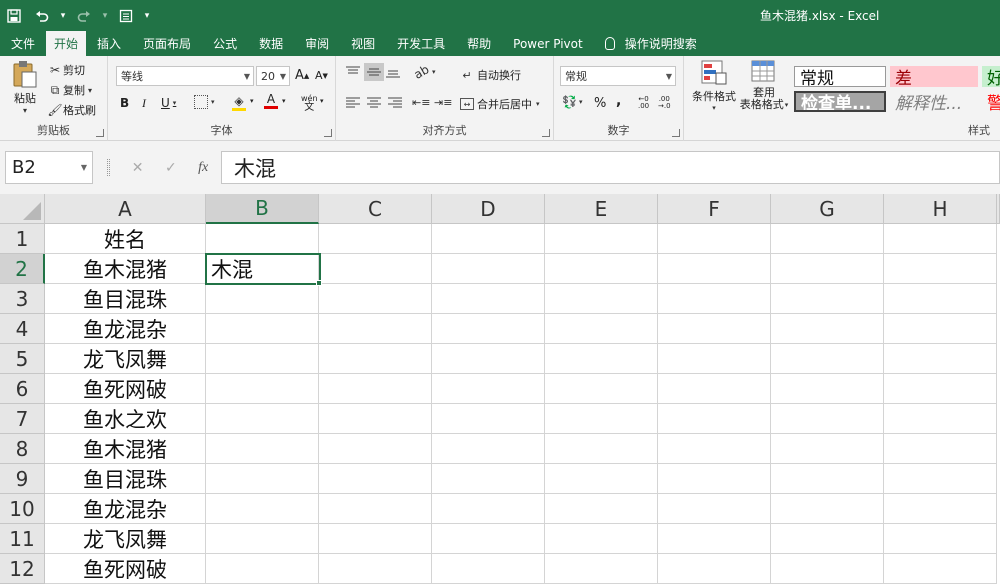  I want to click on cell-h12, so click(940, 569).